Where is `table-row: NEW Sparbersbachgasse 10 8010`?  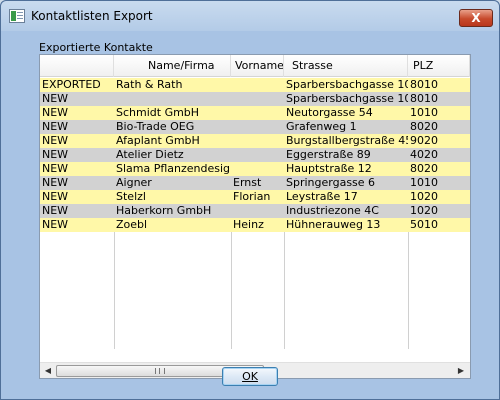 table-row: NEW Sparbersbachgasse 10 8010 is located at coordinates (255, 99).